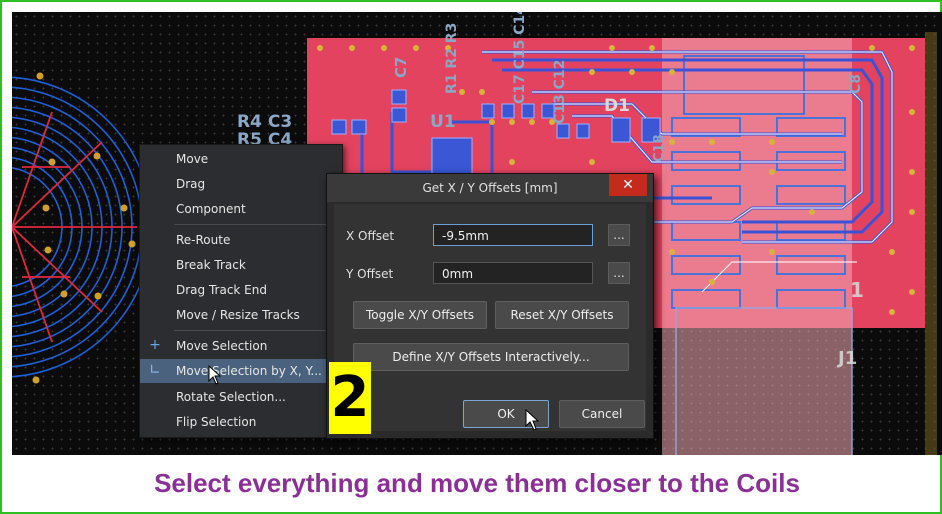 The height and width of the screenshot is (514, 942). I want to click on step-number-badge: 2, so click(350, 398).